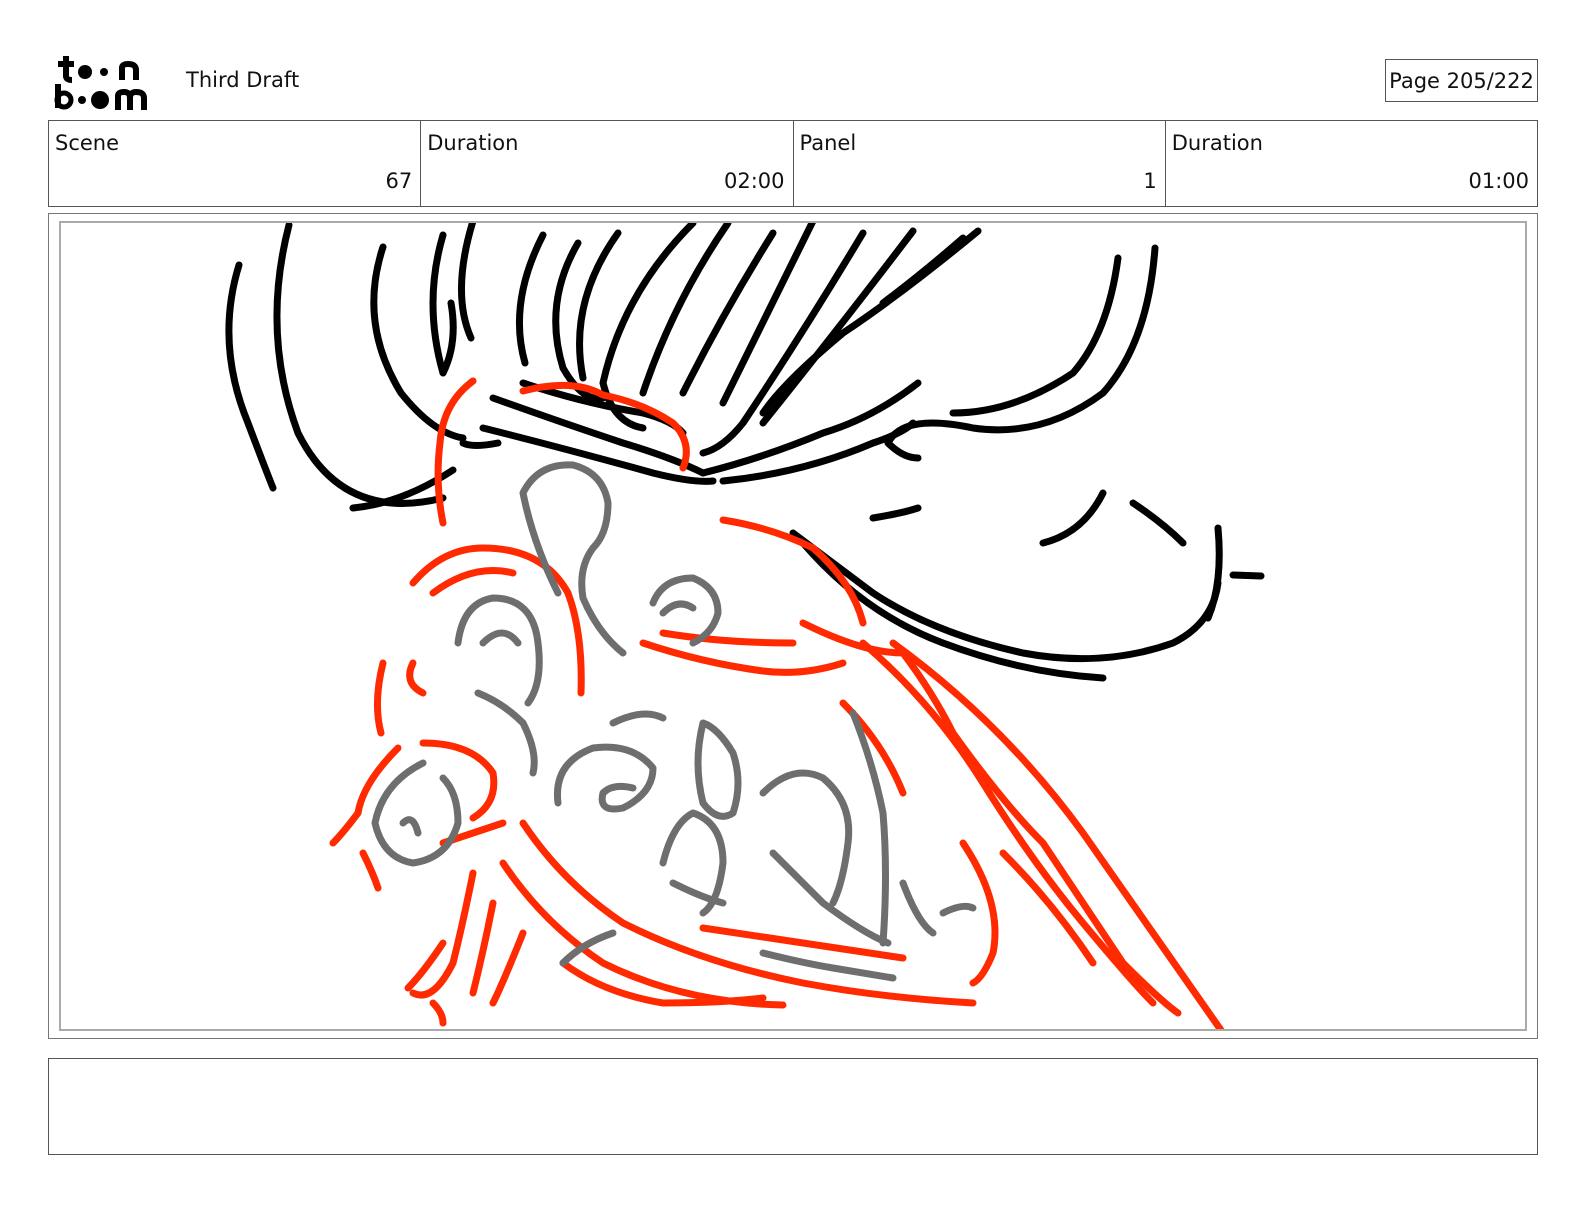  Describe the element at coordinates (754, 181) in the screenshot. I see `scene-duration-value: 02:00` at that location.